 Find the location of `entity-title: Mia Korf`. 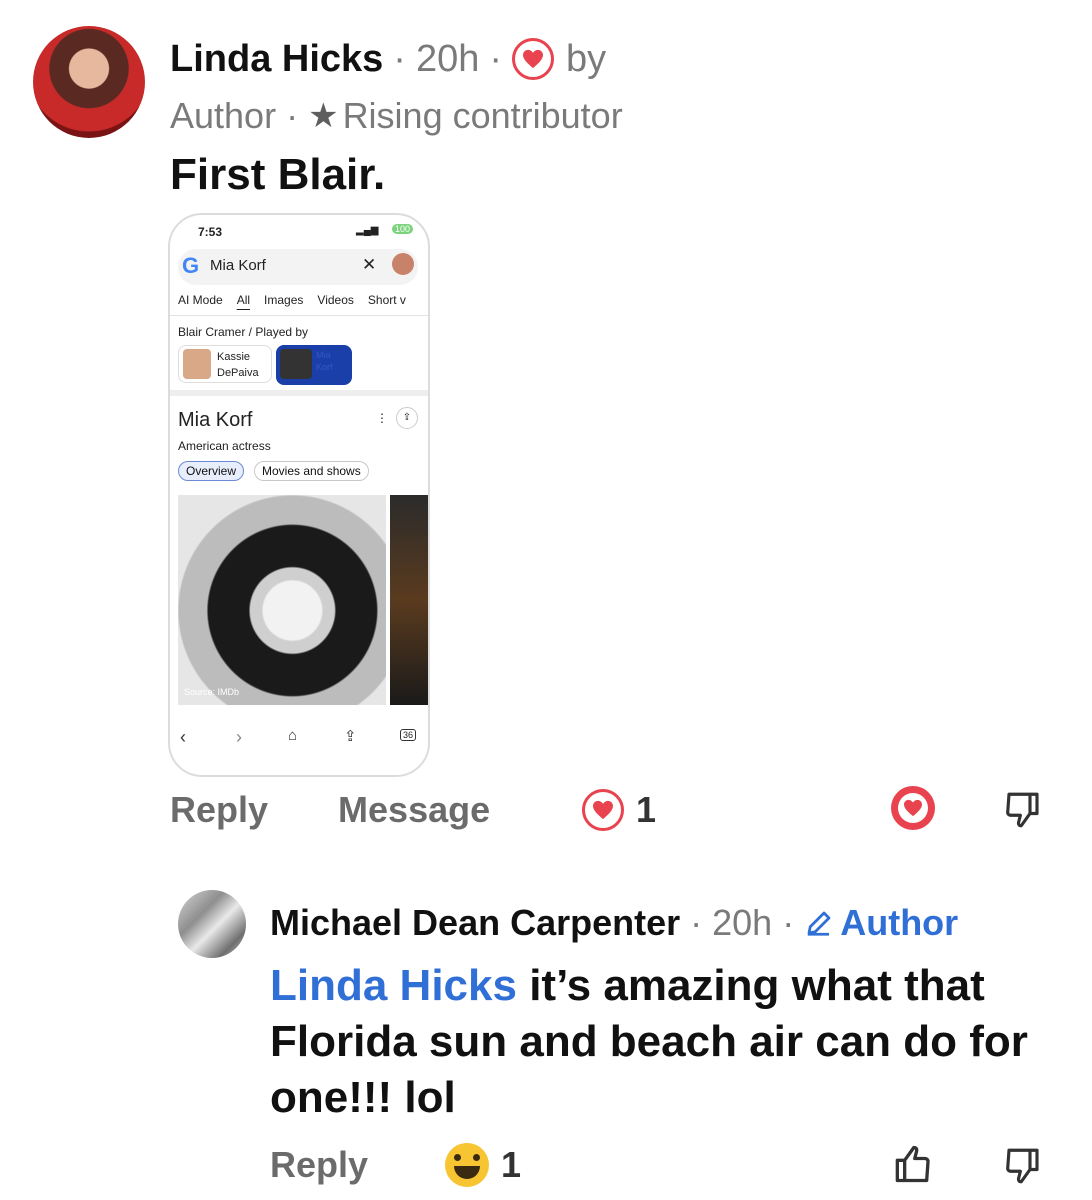

entity-title: Mia Korf is located at coordinates (215, 420).